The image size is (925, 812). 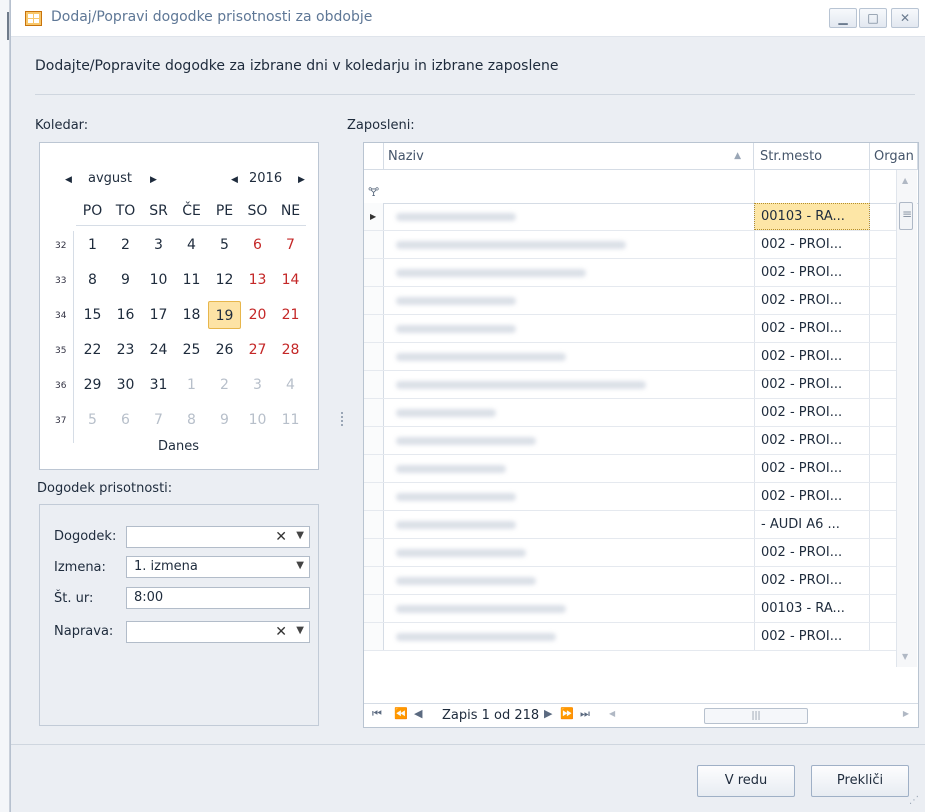 I want to click on calendar-day: 23, so click(x=125, y=350).